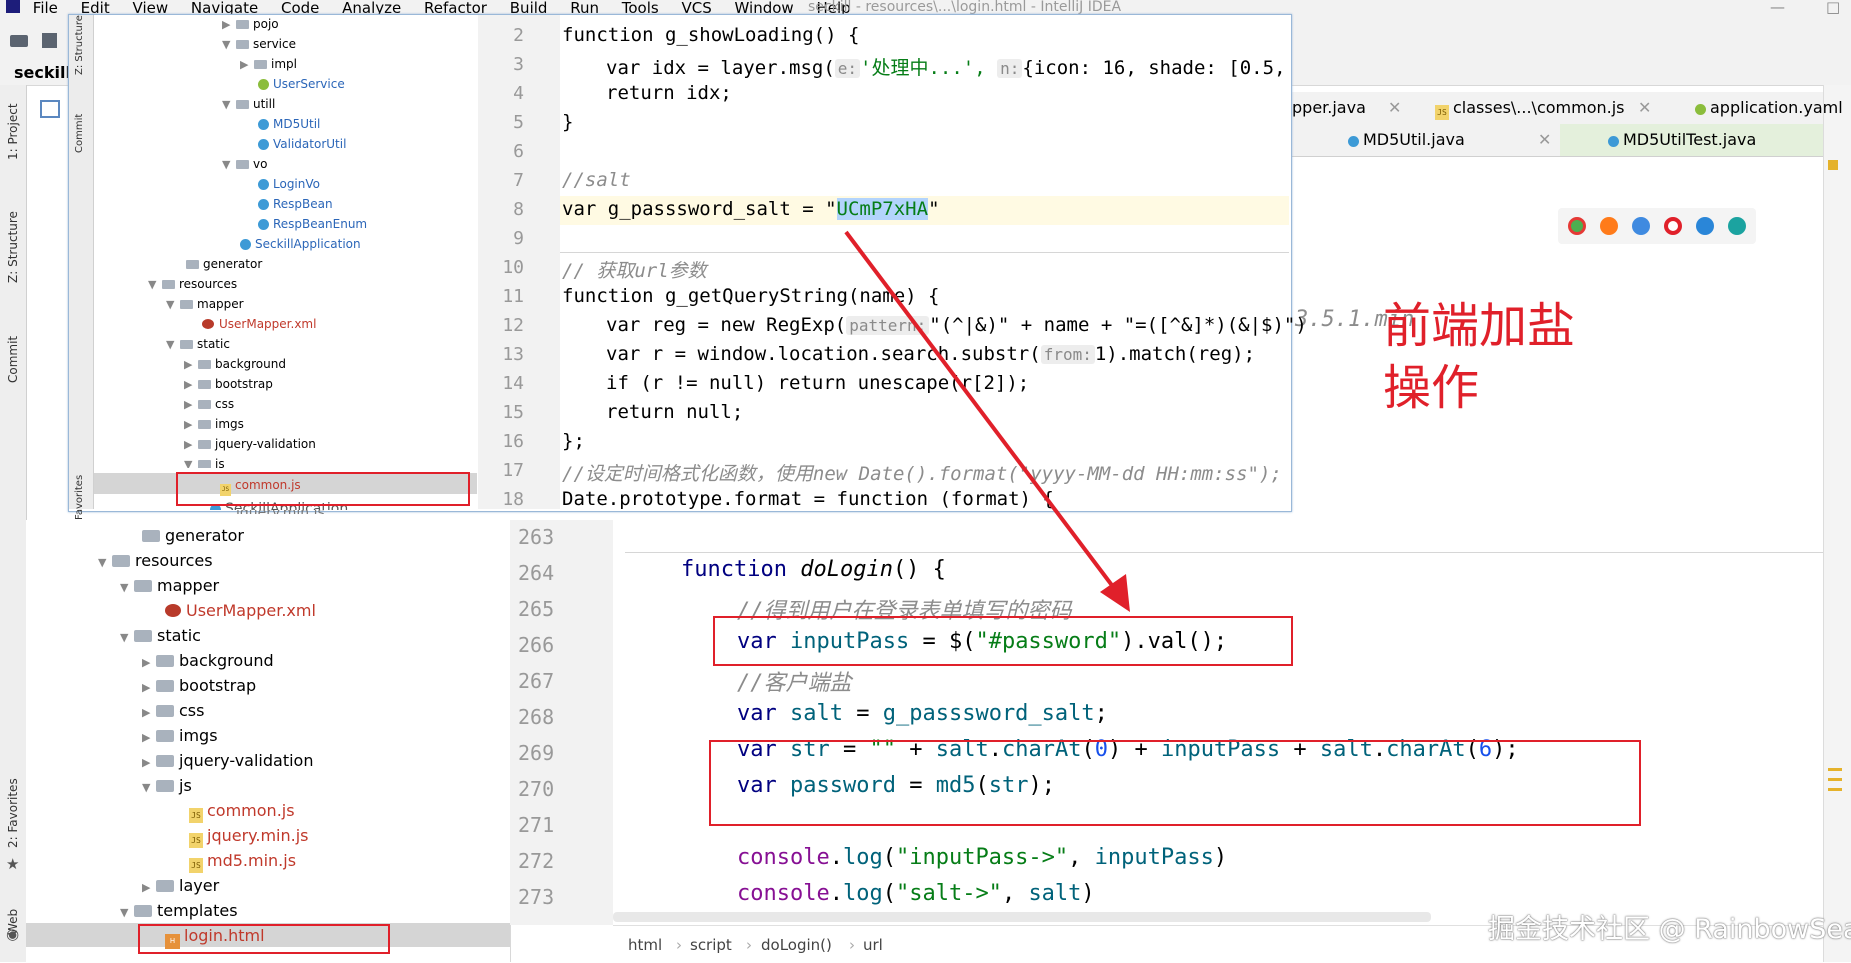  I want to click on annotation-line: 前端加盐, so click(1479, 326).